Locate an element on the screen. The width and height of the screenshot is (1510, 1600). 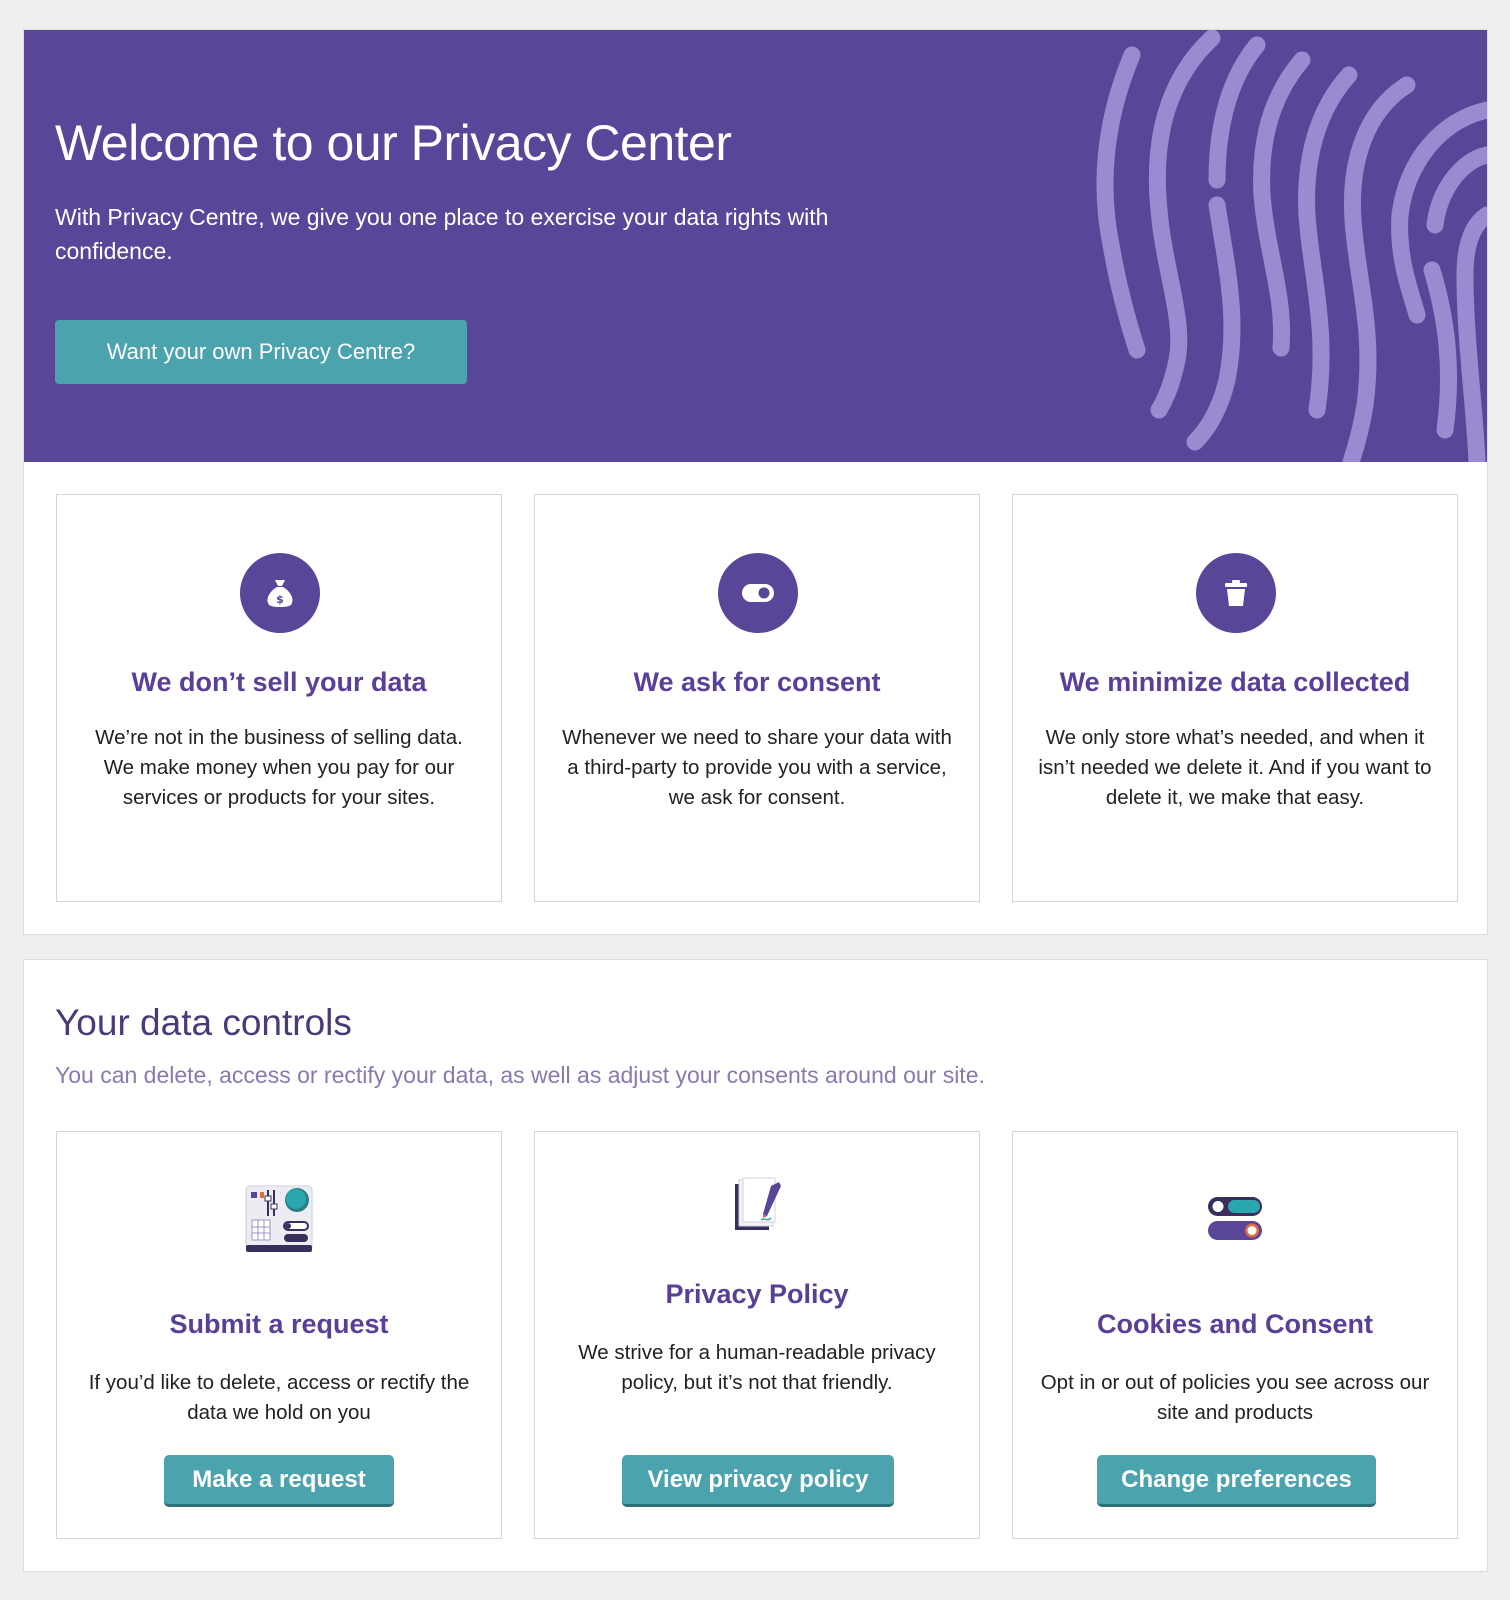
control-title: Cookies and Consent is located at coordinates (1235, 1324).